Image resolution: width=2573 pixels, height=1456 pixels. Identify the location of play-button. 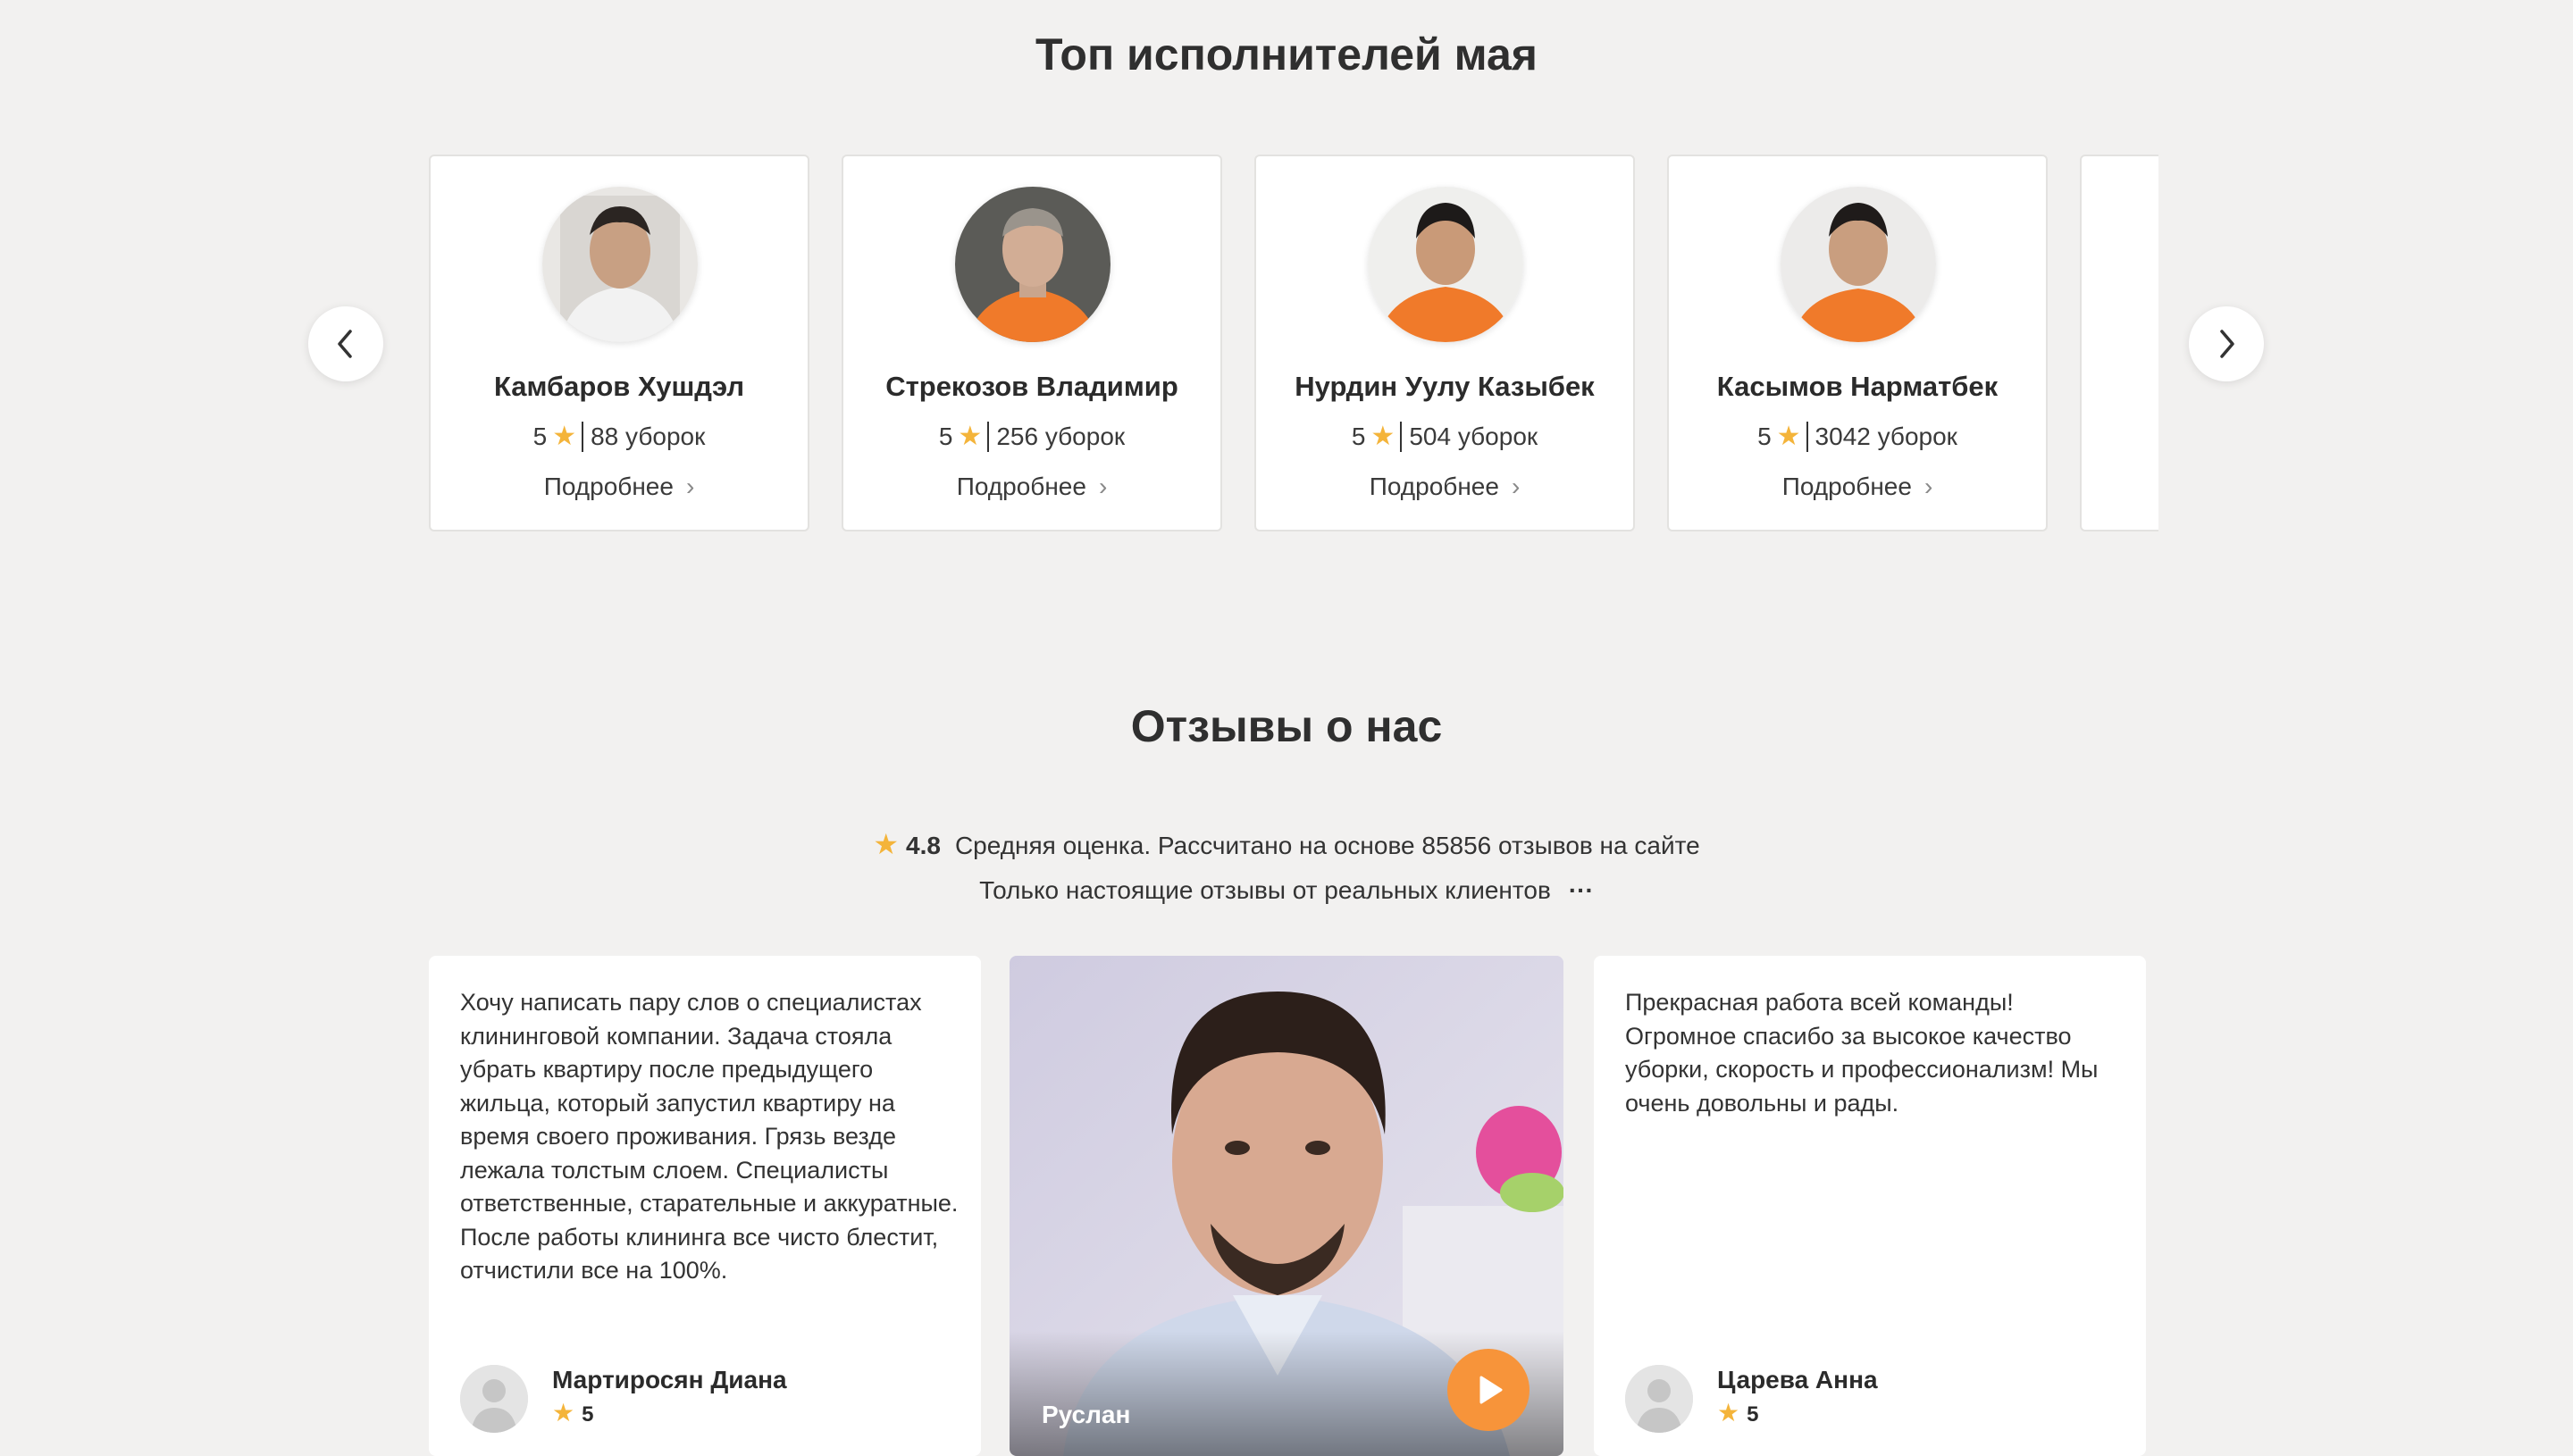
(1488, 1390).